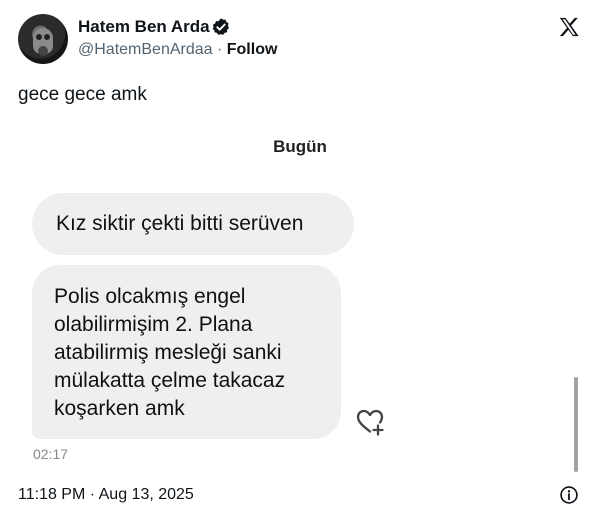 The height and width of the screenshot is (525, 600). Describe the element at coordinates (220, 26) in the screenshot. I see `verified-badge-icon` at that location.